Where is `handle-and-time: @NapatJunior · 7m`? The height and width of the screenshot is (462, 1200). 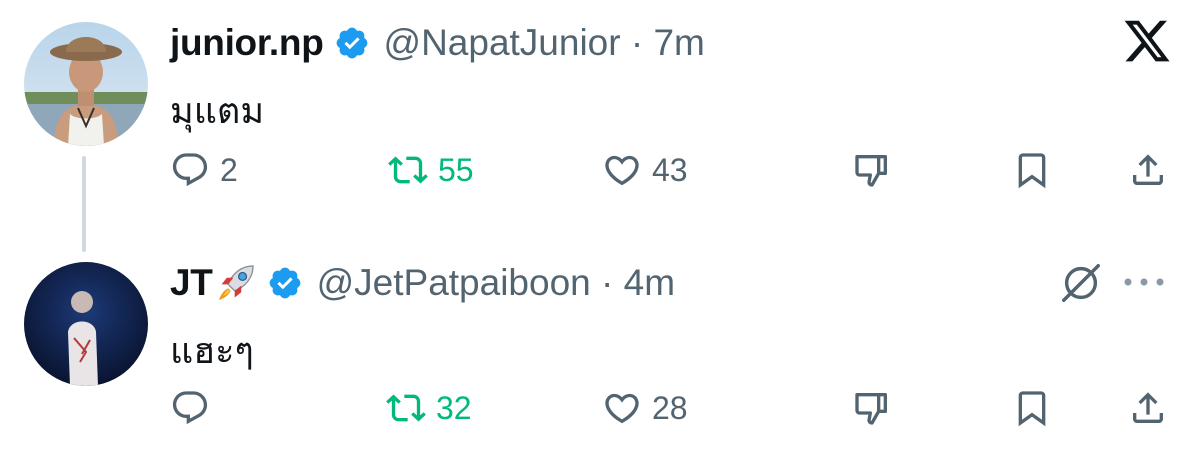 handle-and-time: @NapatJunior · 7m is located at coordinates (544, 43).